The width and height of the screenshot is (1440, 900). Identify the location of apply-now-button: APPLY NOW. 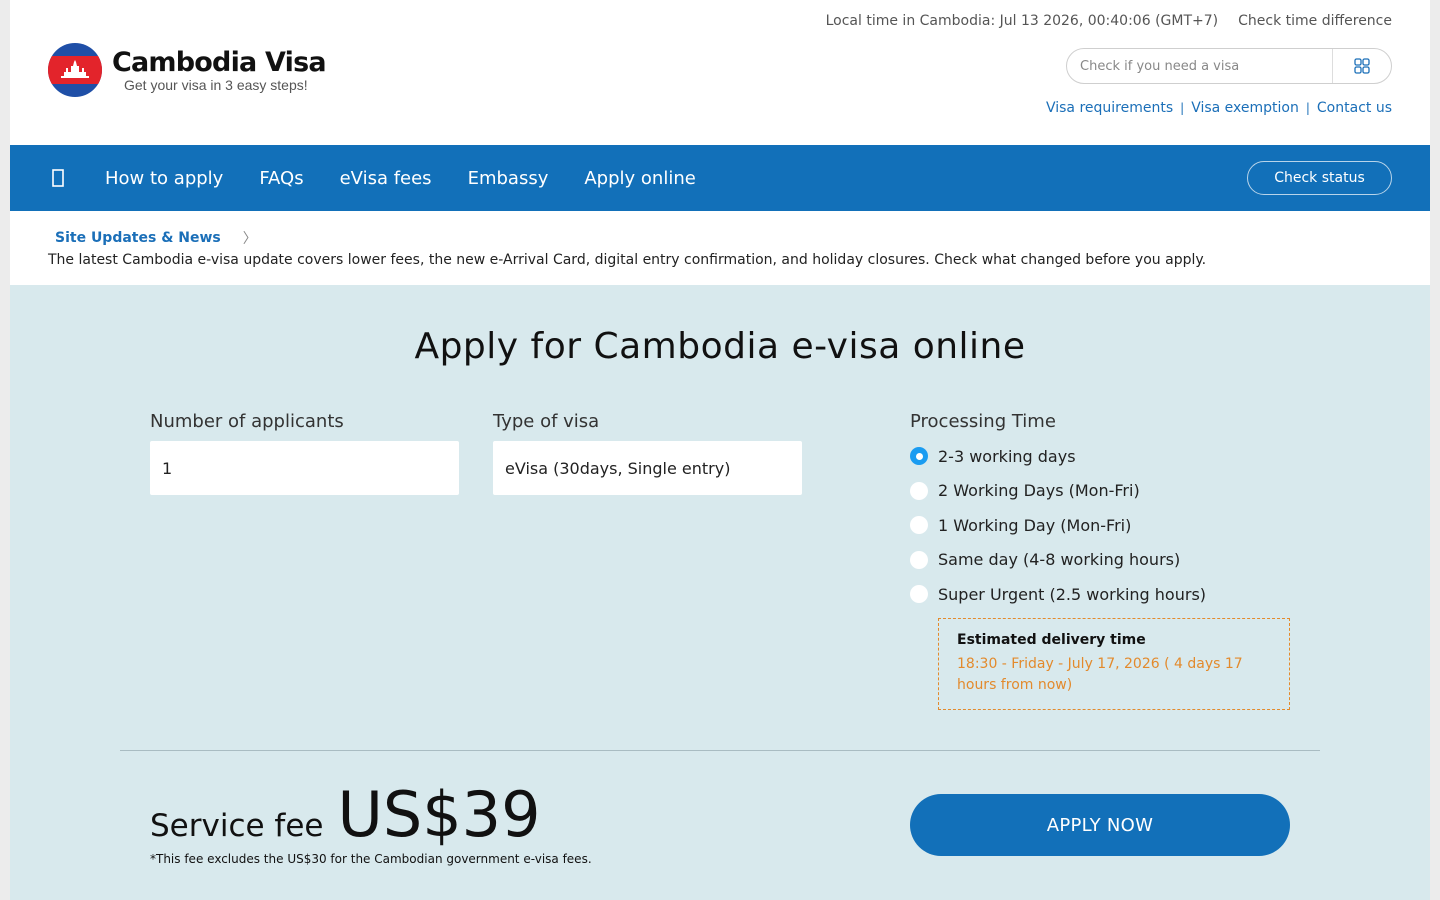
(1100, 825).